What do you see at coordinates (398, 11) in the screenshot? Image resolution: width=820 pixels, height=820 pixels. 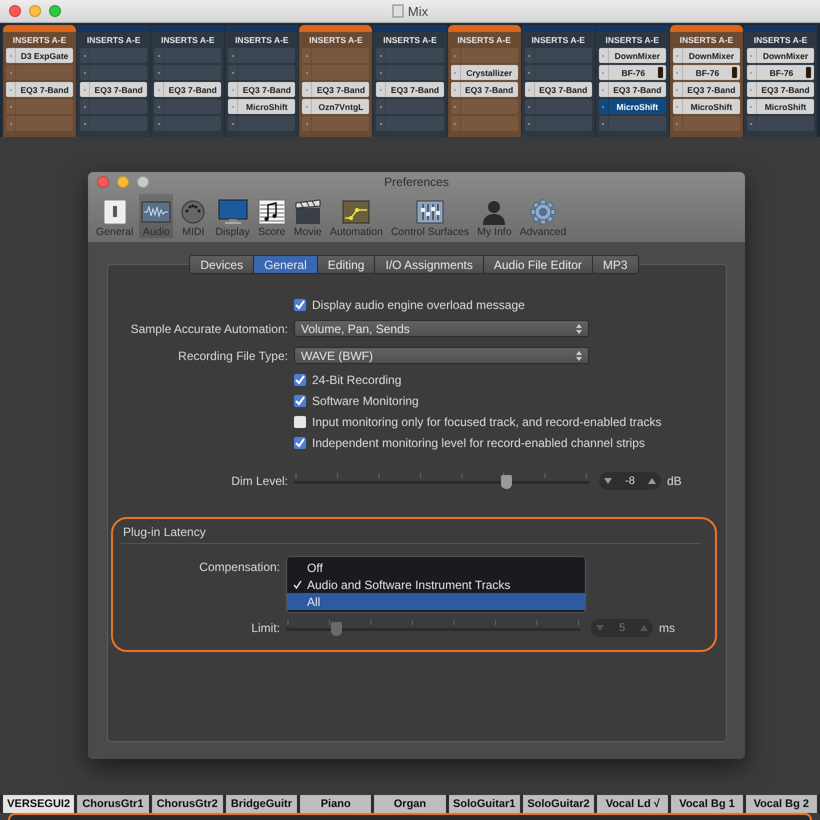 I see `document-icon` at bounding box center [398, 11].